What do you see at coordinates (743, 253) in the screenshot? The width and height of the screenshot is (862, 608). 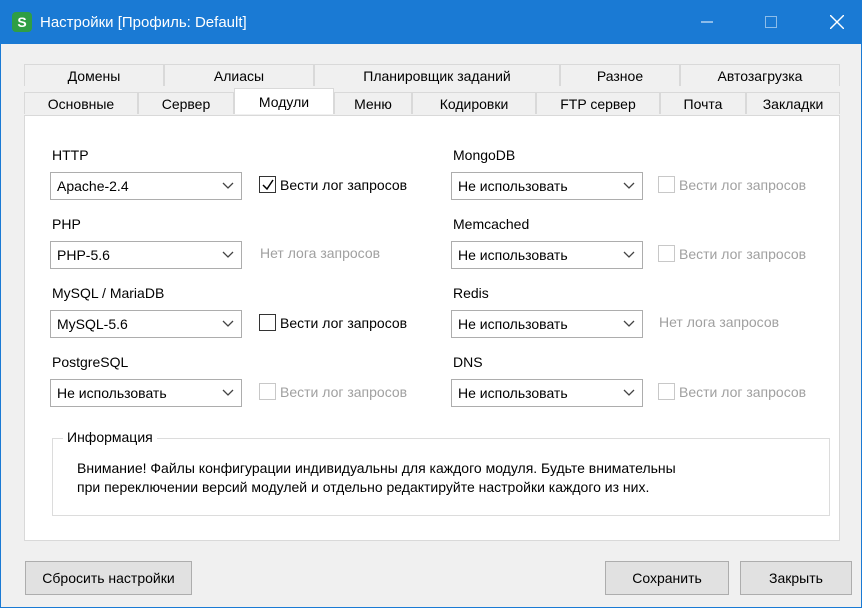 I see `memcached-log-label: Вести лог запросов` at bounding box center [743, 253].